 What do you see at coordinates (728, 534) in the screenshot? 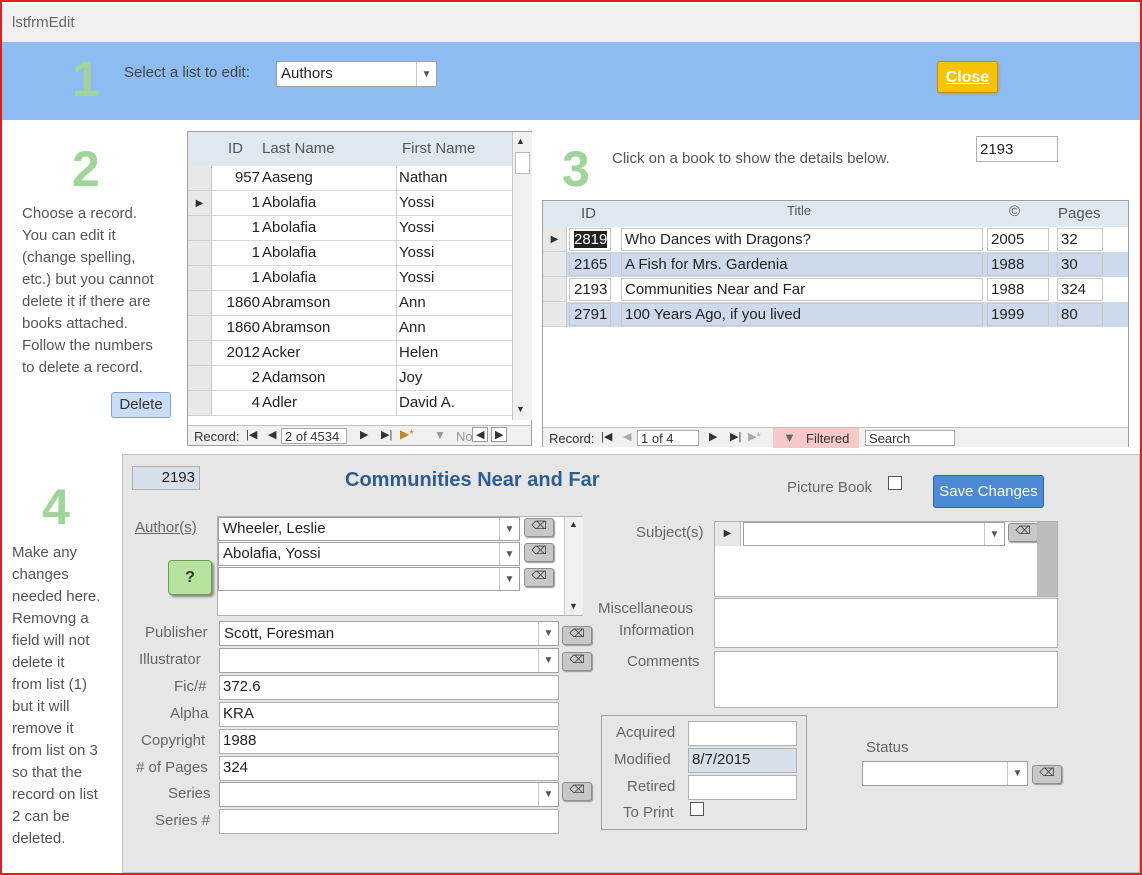
I see `row-selector-icon: ▶` at bounding box center [728, 534].